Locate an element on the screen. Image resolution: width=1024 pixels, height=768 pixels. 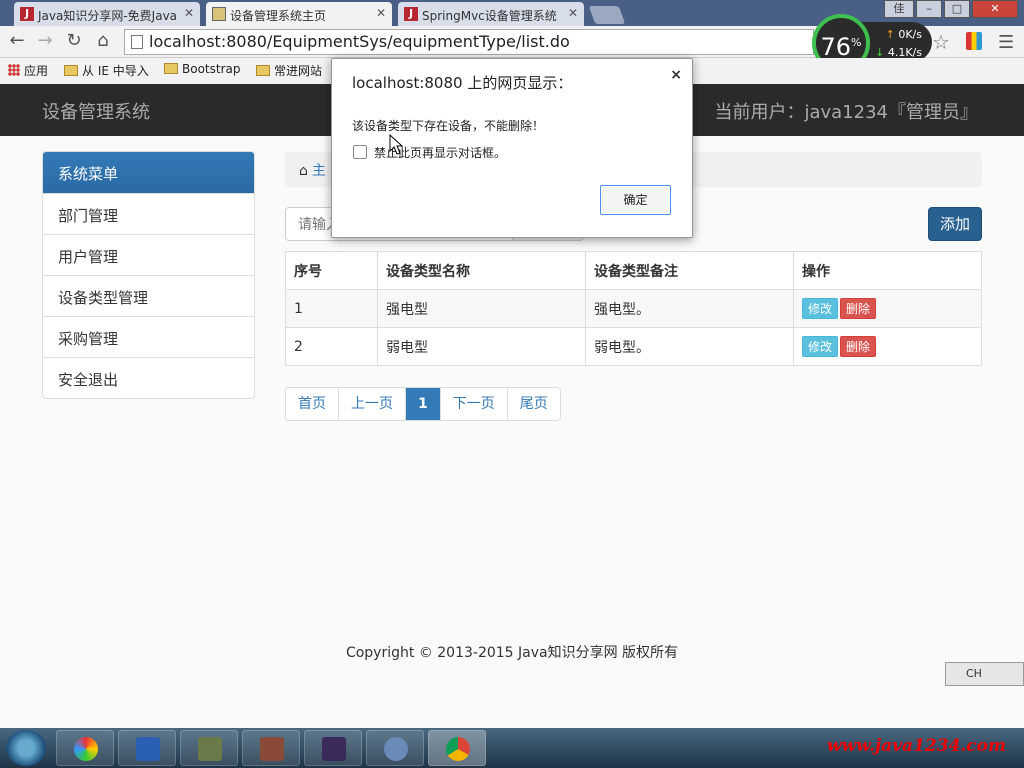
windows-start-icon is located at coordinates (26, 748).